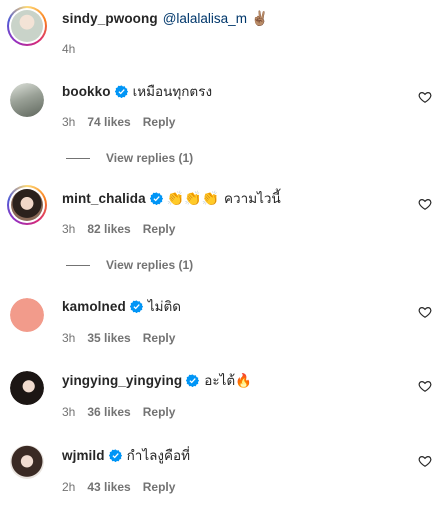 This screenshot has width=441, height=507. Describe the element at coordinates (172, 91) in the screenshot. I see `comment-text: เหมือนทุกตรง` at that location.